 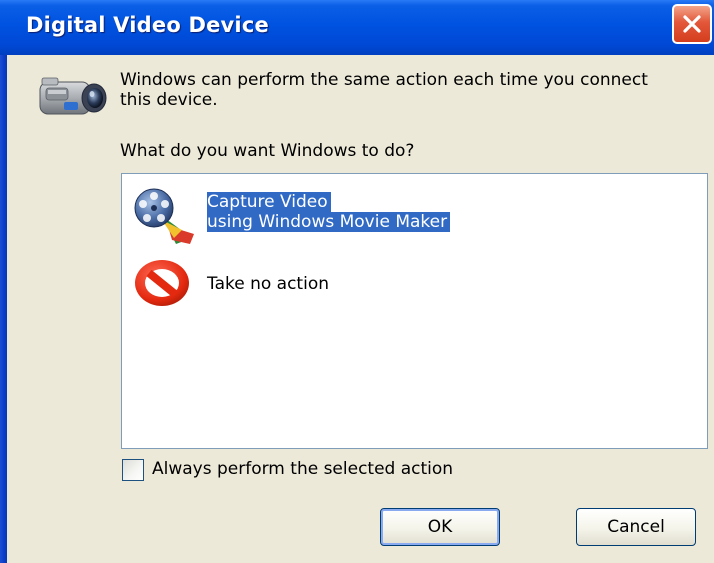 I want to click on title-bar: Digital Video Device, so click(x=357, y=27).